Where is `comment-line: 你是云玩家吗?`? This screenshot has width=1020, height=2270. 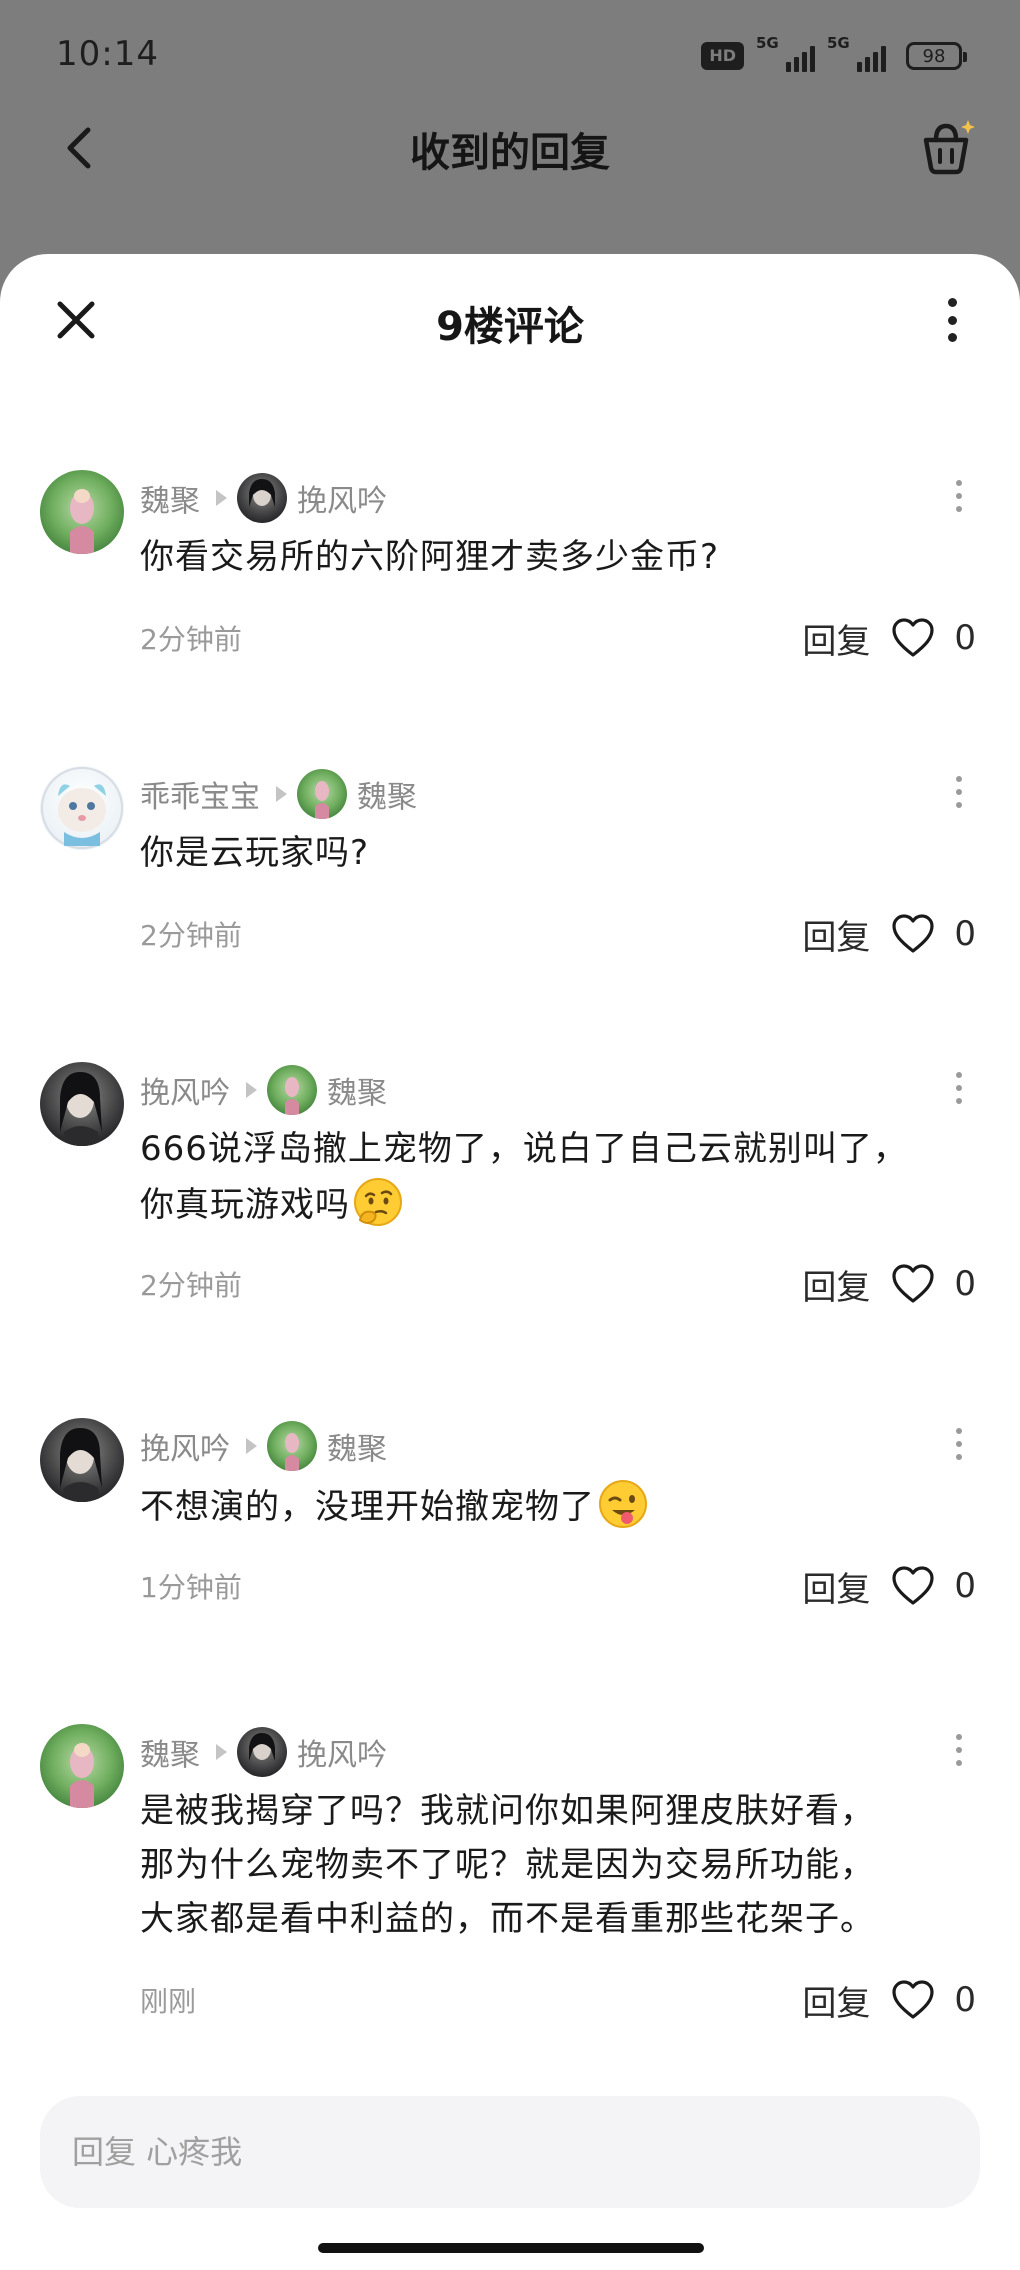
comment-line: 你是云玩家吗? is located at coordinates (255, 853).